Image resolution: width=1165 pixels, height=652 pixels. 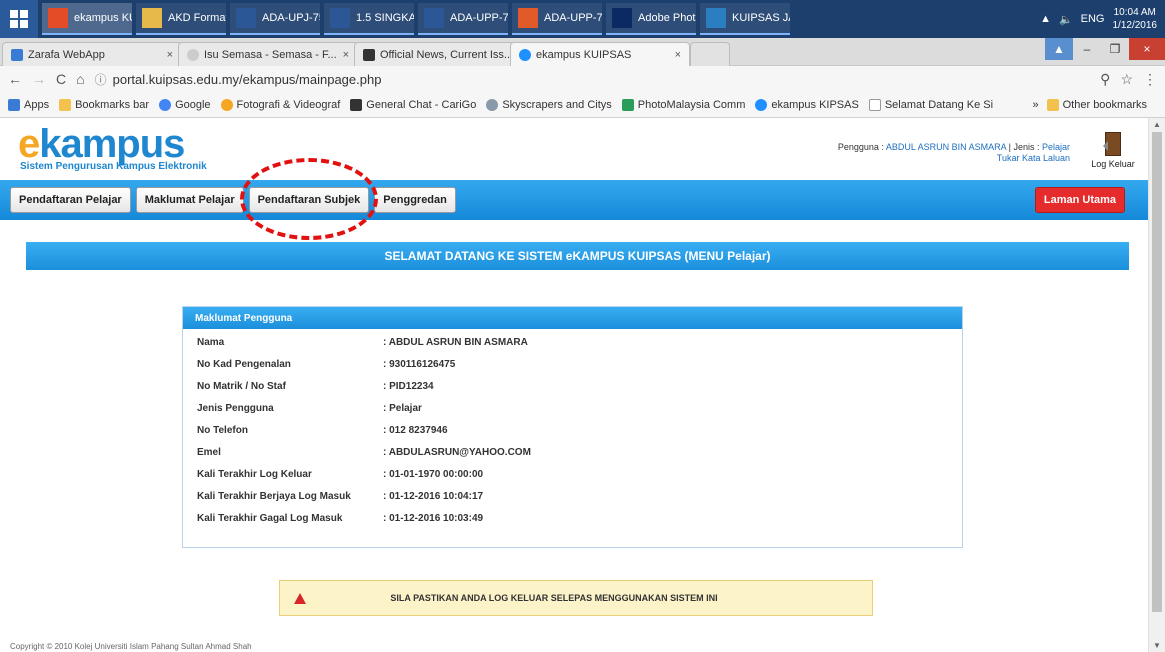 I want to click on info-row: Jenis Pengguna: Pelajar, so click(x=309, y=408).